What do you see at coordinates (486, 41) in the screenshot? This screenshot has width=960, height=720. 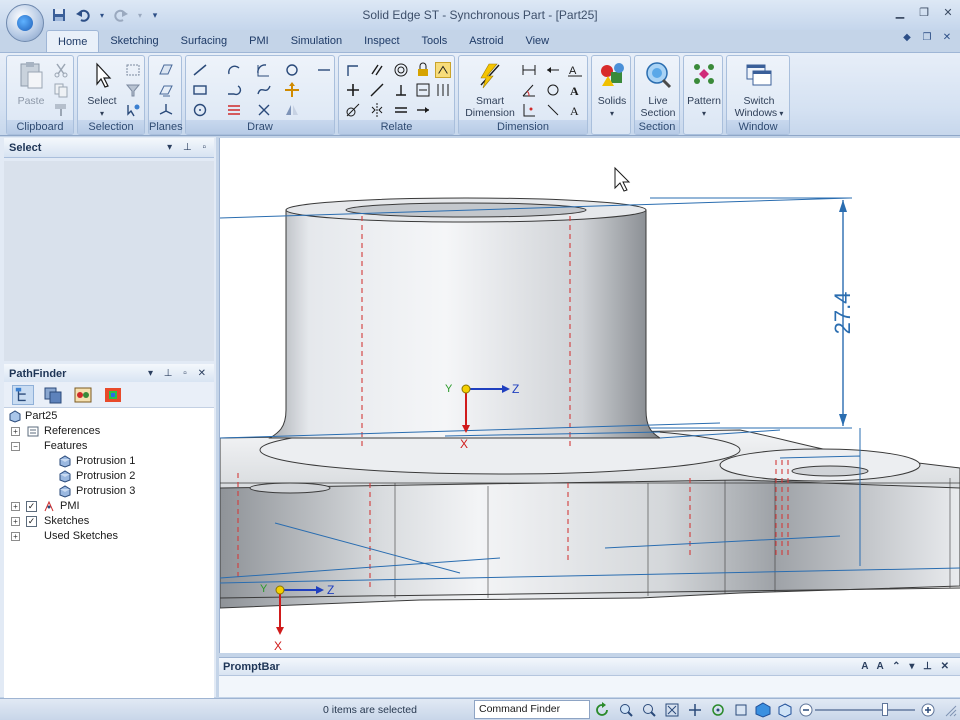 I see `tab-astroid: Astroid` at bounding box center [486, 41].